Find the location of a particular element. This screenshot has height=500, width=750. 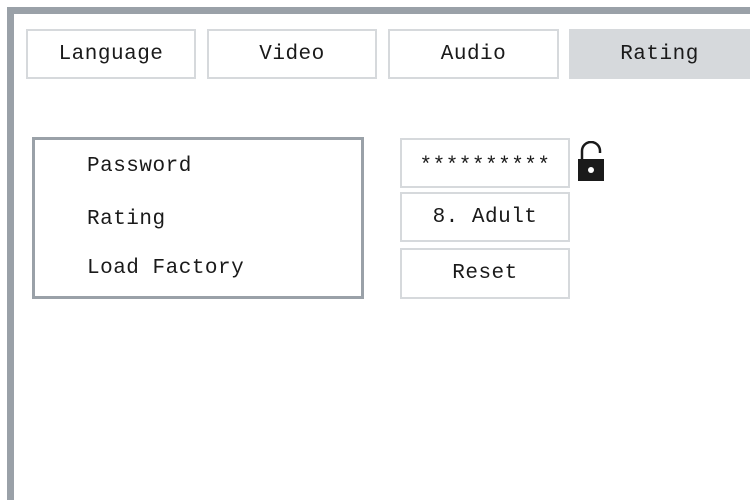

frame-top-border is located at coordinates (378, 10).